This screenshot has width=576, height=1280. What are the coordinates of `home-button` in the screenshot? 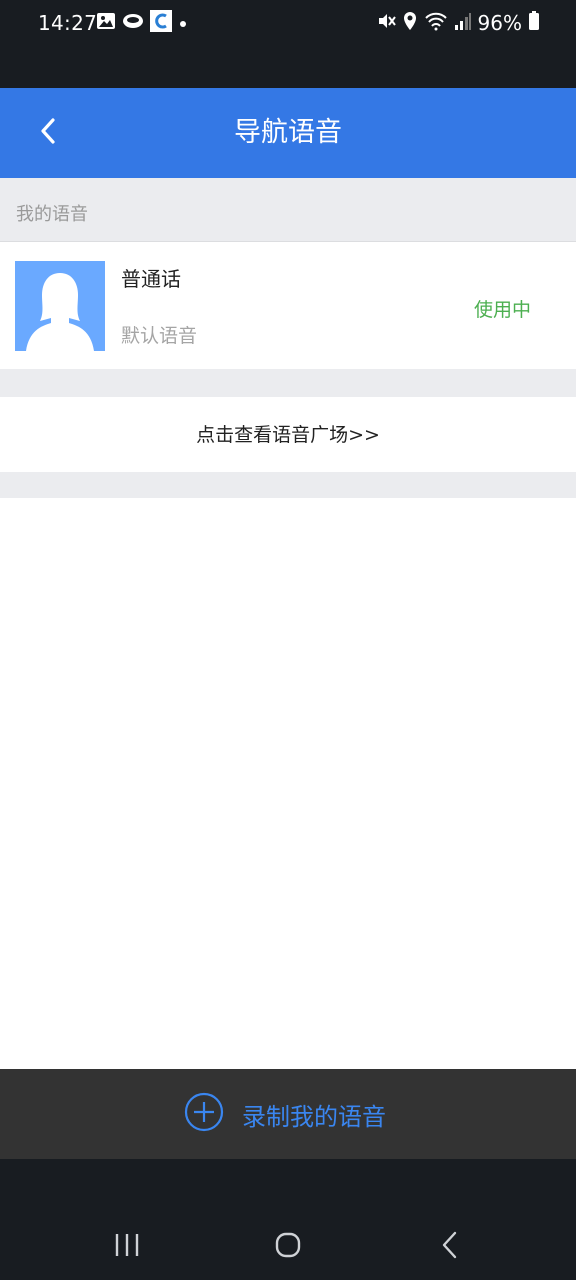 It's located at (288, 1247).